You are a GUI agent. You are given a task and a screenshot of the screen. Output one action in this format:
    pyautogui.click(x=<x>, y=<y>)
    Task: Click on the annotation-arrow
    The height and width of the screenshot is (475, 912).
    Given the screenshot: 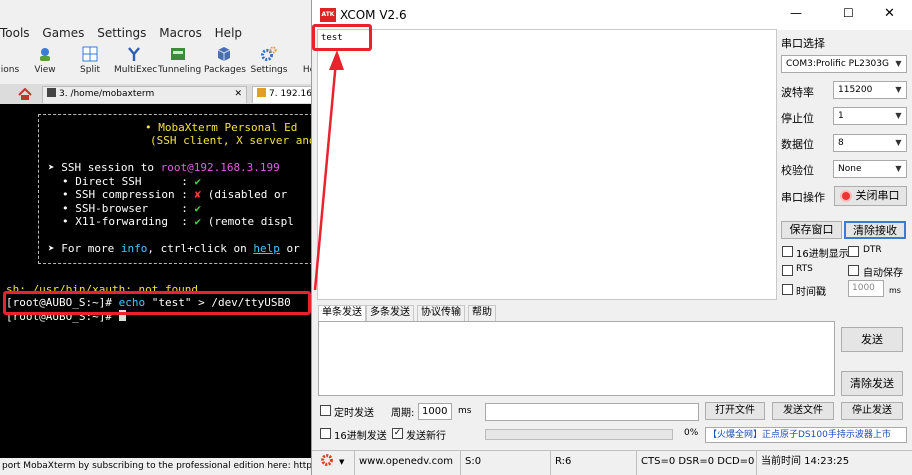 What is the action you would take?
    pyautogui.click(x=328, y=170)
    